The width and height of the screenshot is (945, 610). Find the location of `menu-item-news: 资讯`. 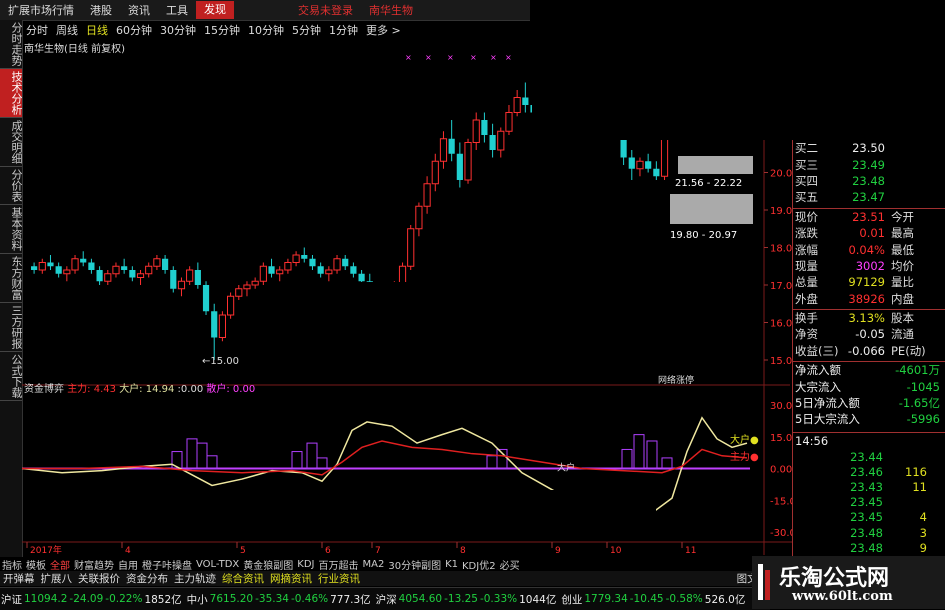

menu-item-news: 资讯 is located at coordinates (139, 10).